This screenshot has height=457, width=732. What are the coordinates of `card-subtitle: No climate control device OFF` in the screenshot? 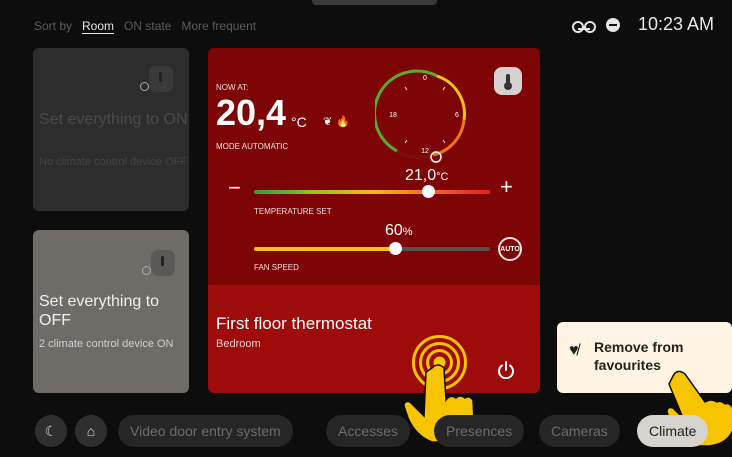 It's located at (113, 162).